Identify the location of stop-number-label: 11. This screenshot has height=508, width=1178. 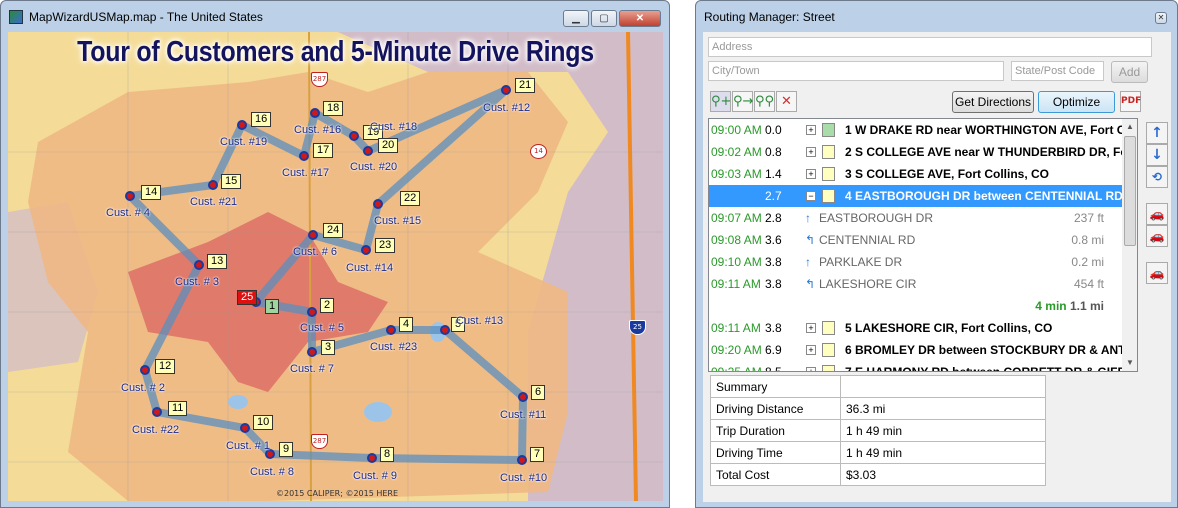
(178, 408).